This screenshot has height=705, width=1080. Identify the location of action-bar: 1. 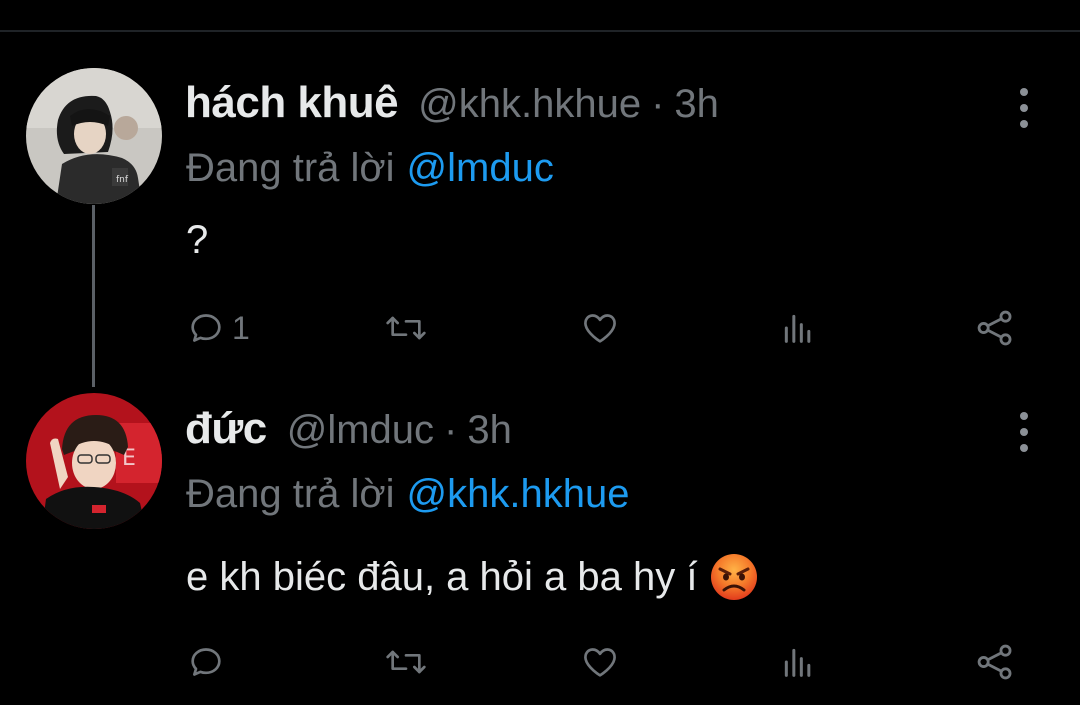
(540, 328).